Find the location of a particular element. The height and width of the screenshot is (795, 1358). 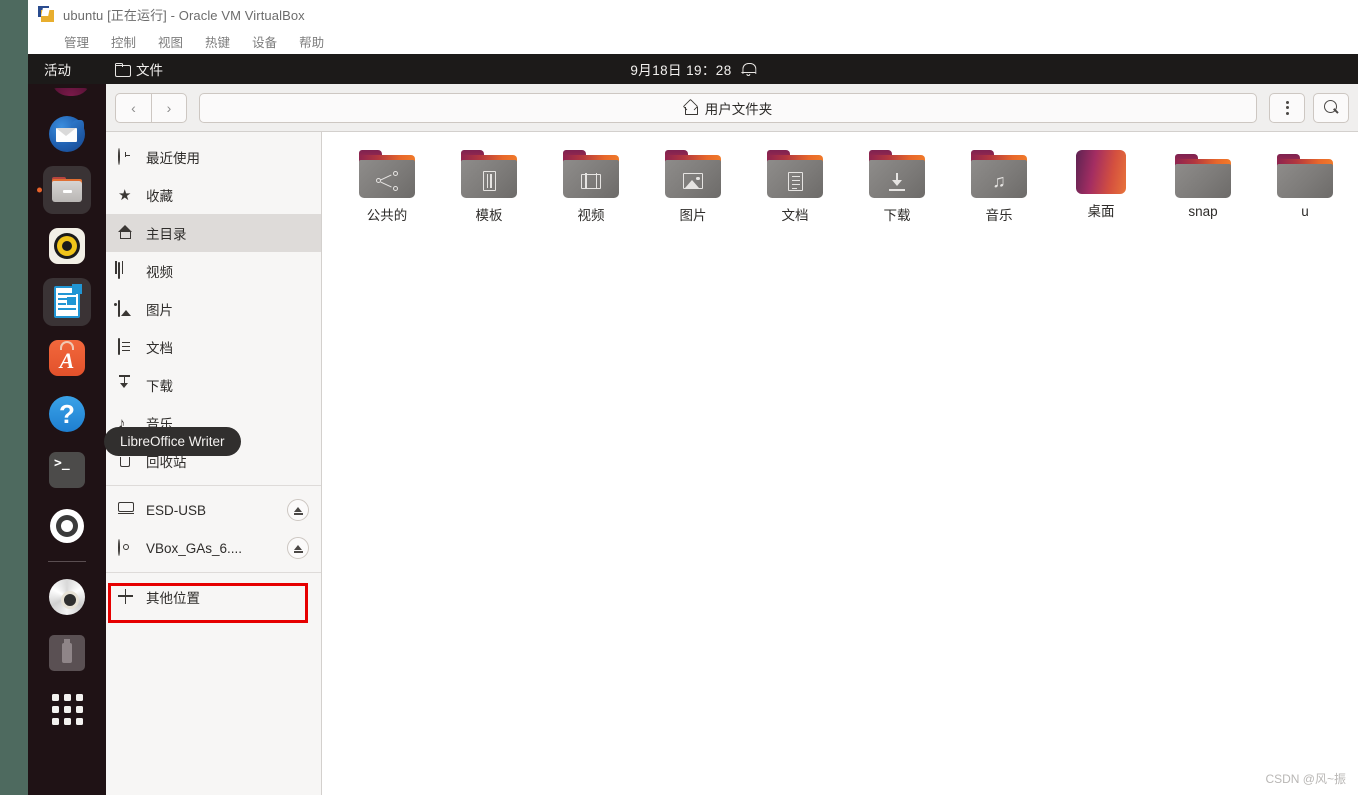

file-label: 桌面 is located at coordinates (1101, 211).